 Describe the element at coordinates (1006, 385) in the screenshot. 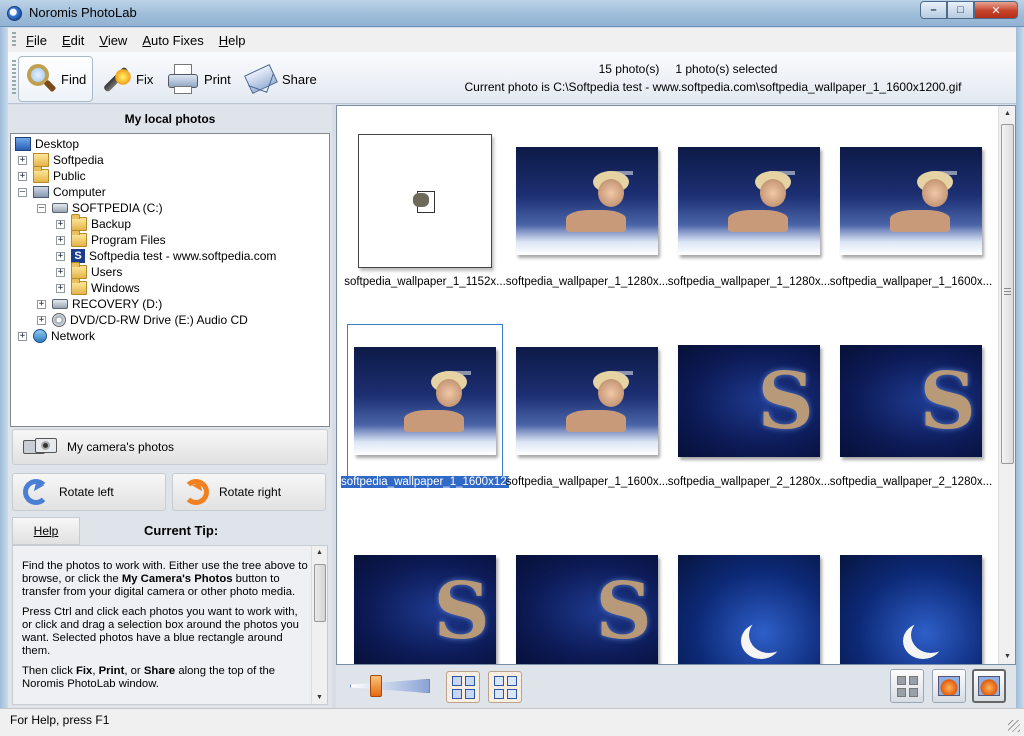

I see `grid-scrollbar: ▲ ▼` at that location.